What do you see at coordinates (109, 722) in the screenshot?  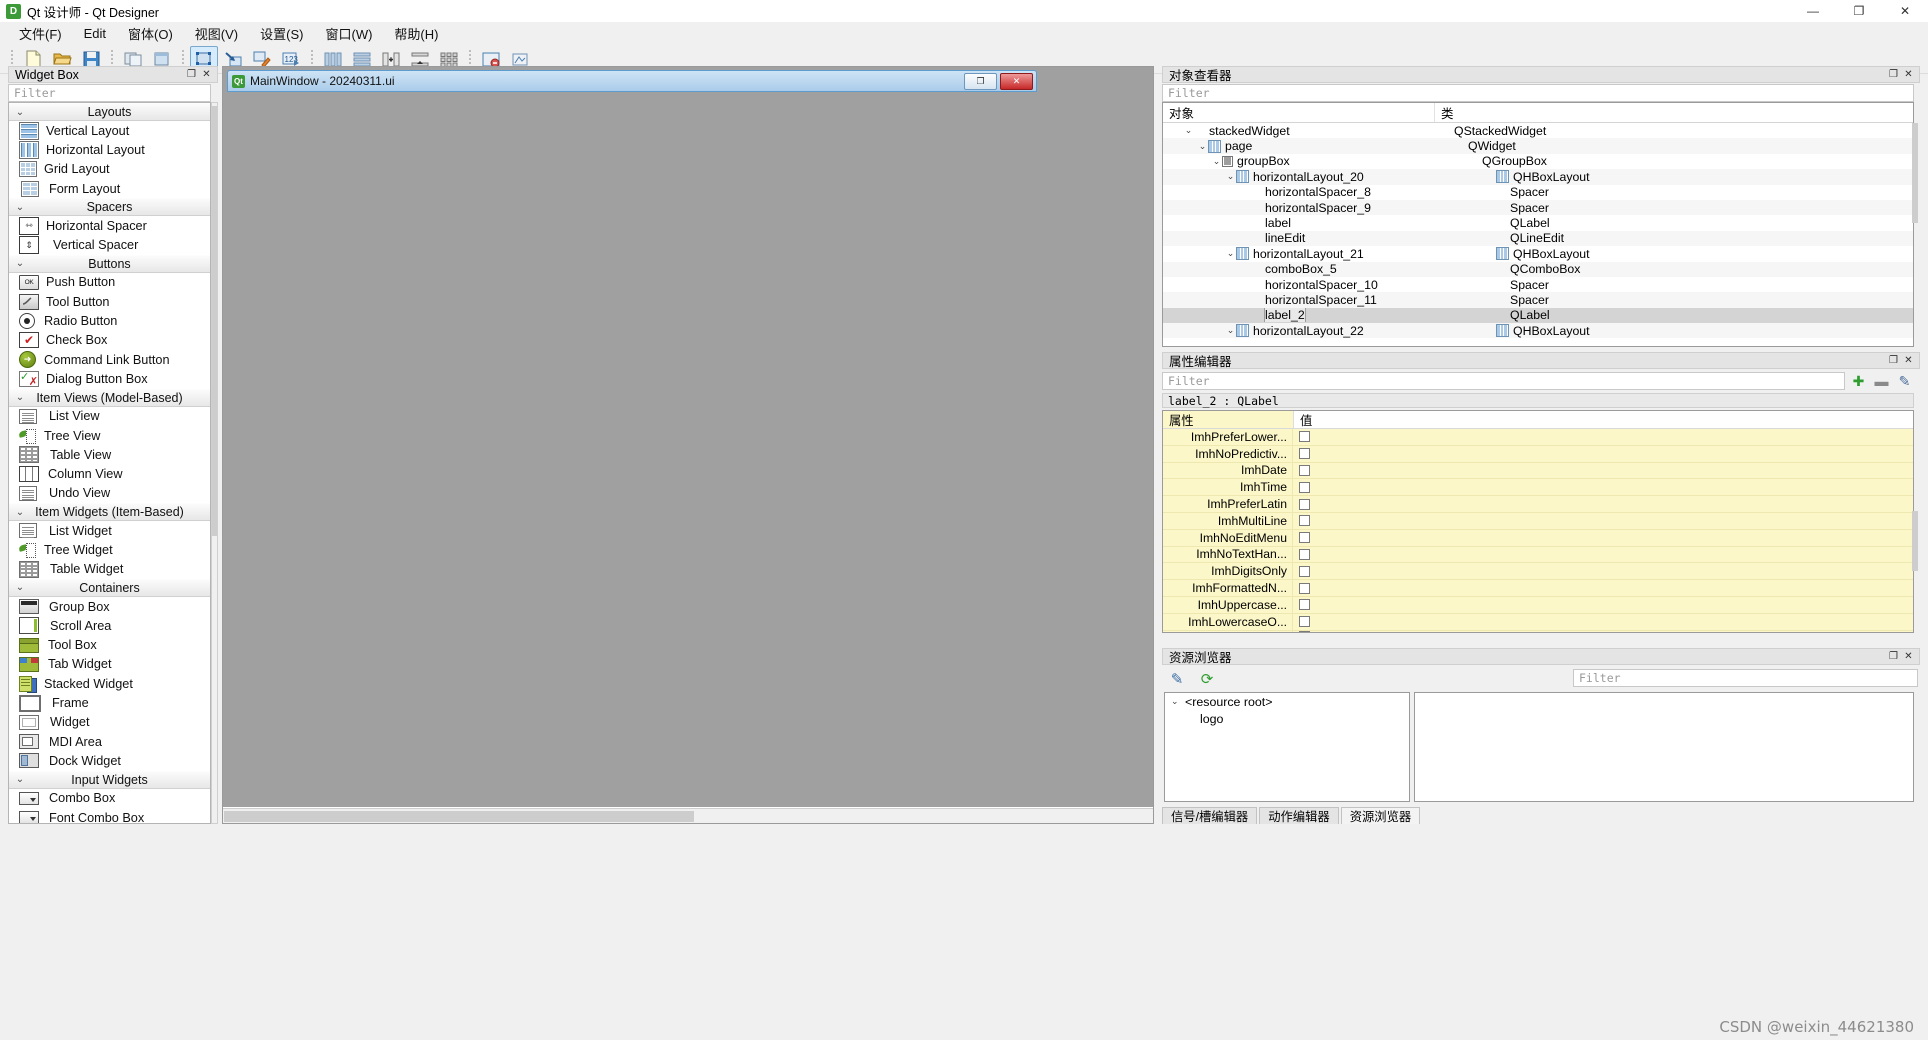 I see `widget-item-widget: Widget` at bounding box center [109, 722].